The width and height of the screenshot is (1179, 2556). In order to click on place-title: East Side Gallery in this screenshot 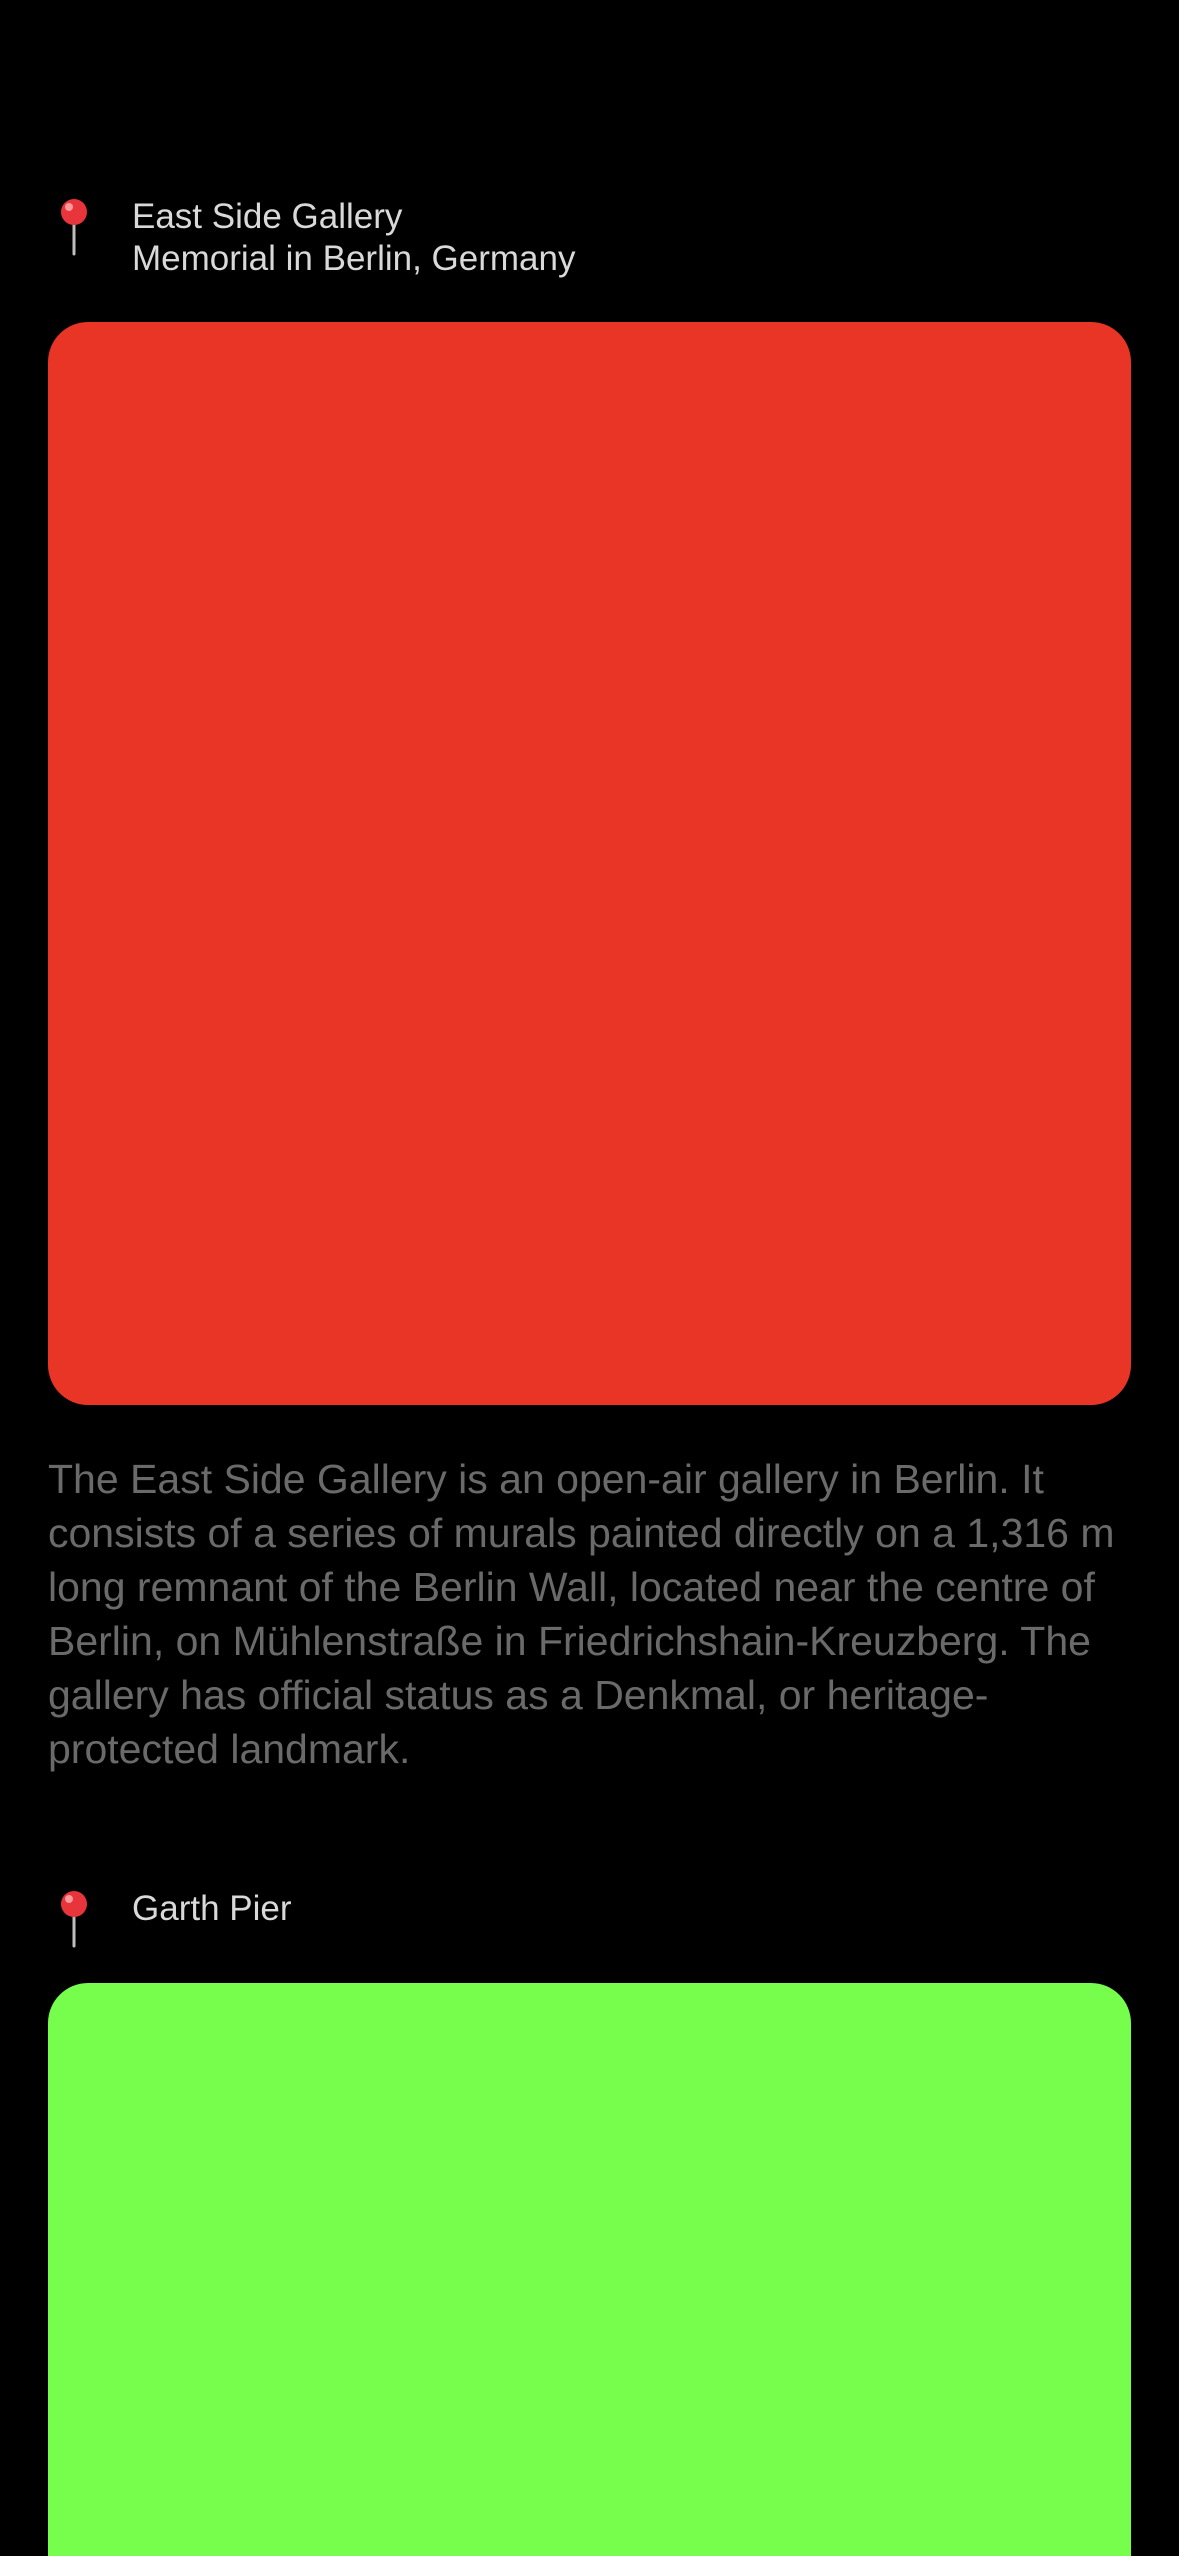, I will do `click(267, 216)`.